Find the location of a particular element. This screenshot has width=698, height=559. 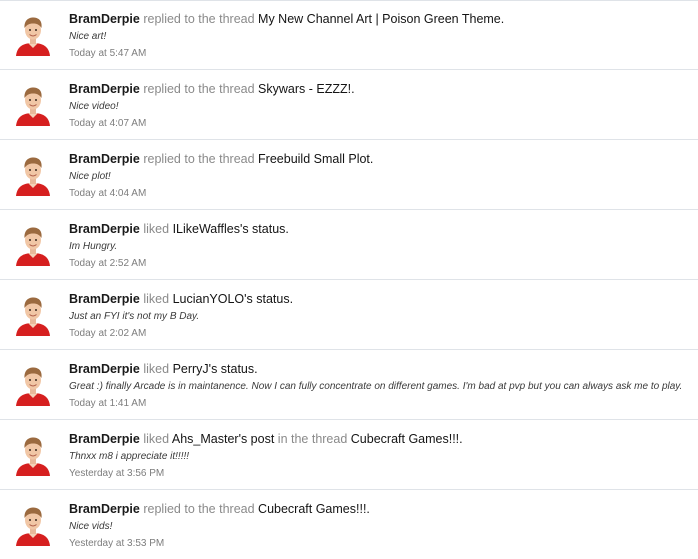

content-snippet: Nice vids! is located at coordinates (91, 526).